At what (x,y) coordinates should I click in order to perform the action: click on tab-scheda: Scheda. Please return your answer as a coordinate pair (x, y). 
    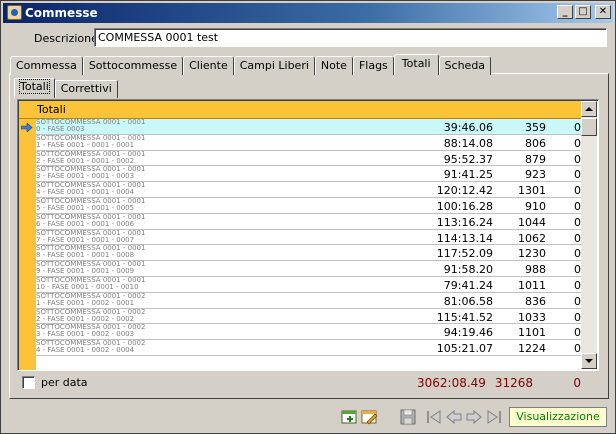
    Looking at the image, I should click on (465, 65).